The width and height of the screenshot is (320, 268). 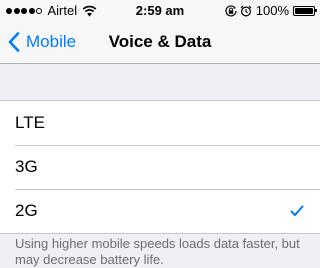 I want to click on status-bar: Airtel 2:59 am 100%, so click(x=160, y=10).